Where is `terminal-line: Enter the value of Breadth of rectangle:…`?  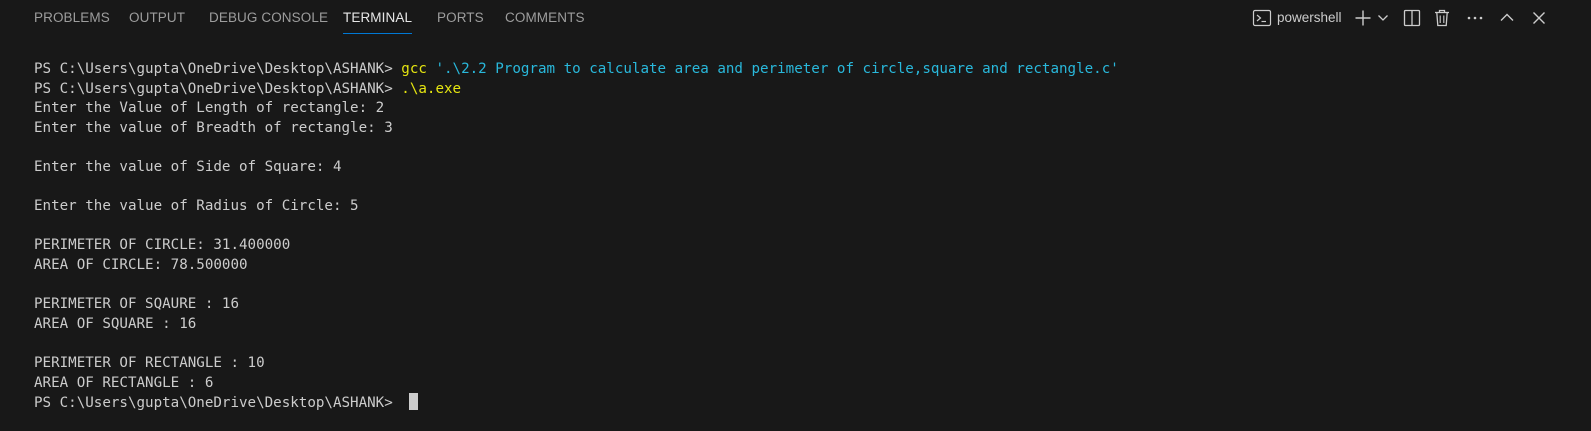 terminal-line: Enter the value of Breadth of rectangle:… is located at coordinates (213, 127).